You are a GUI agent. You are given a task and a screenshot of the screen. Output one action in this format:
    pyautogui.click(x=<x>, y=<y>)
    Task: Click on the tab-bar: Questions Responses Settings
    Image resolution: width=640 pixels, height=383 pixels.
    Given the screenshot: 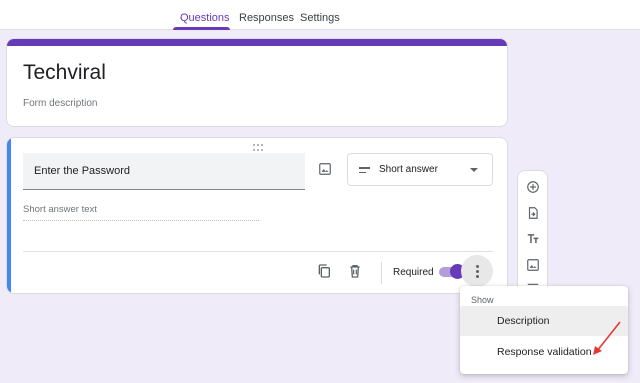 What is the action you would take?
    pyautogui.click(x=320, y=15)
    